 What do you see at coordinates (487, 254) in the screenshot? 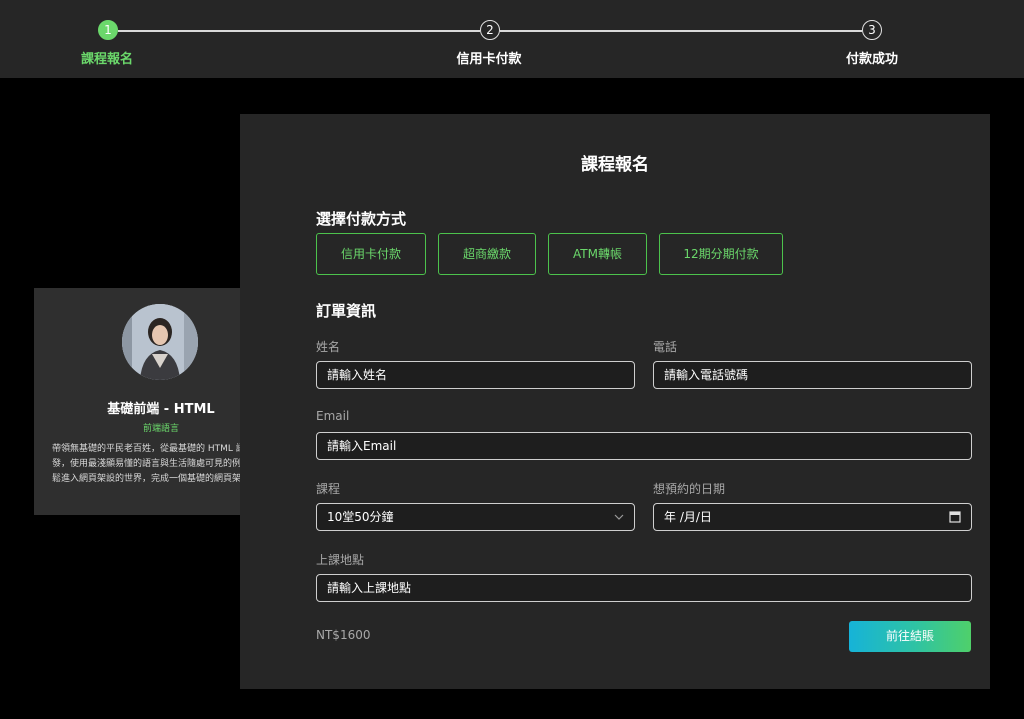
I see `payment-option-convenience-store: 超商繳款` at bounding box center [487, 254].